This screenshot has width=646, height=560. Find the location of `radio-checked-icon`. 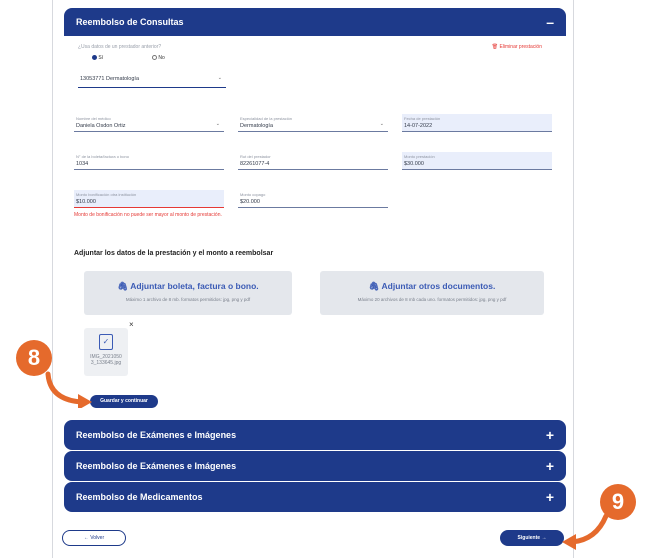

radio-checked-icon is located at coordinates (94, 58).